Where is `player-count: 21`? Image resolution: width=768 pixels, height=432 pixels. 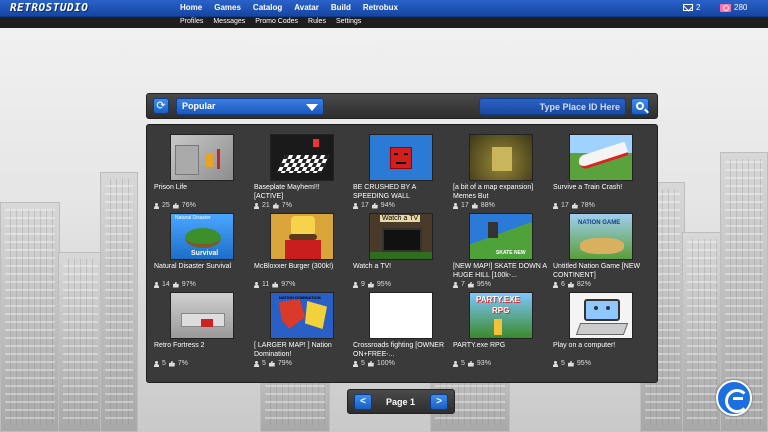
player-count: 21 is located at coordinates (266, 205).